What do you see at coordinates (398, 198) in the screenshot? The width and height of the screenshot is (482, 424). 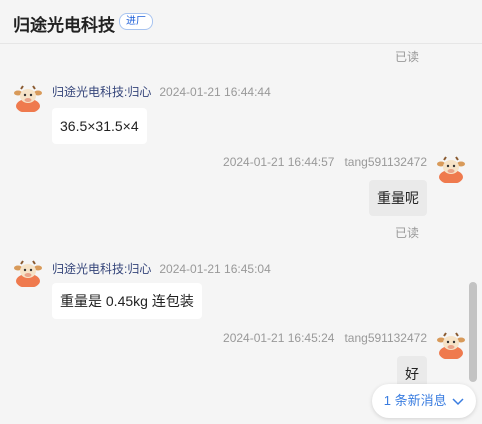 I see `message-bubble: 重量呢` at bounding box center [398, 198].